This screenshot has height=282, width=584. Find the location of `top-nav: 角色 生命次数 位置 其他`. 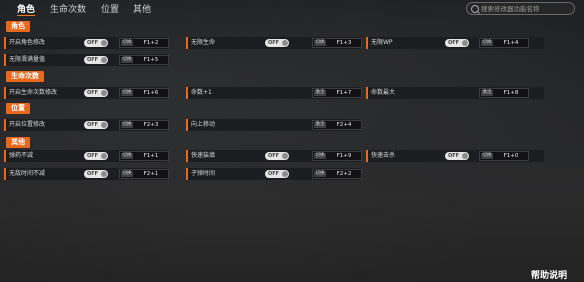

top-nav: 角色 生命次数 位置 其他 is located at coordinates (292, 9).